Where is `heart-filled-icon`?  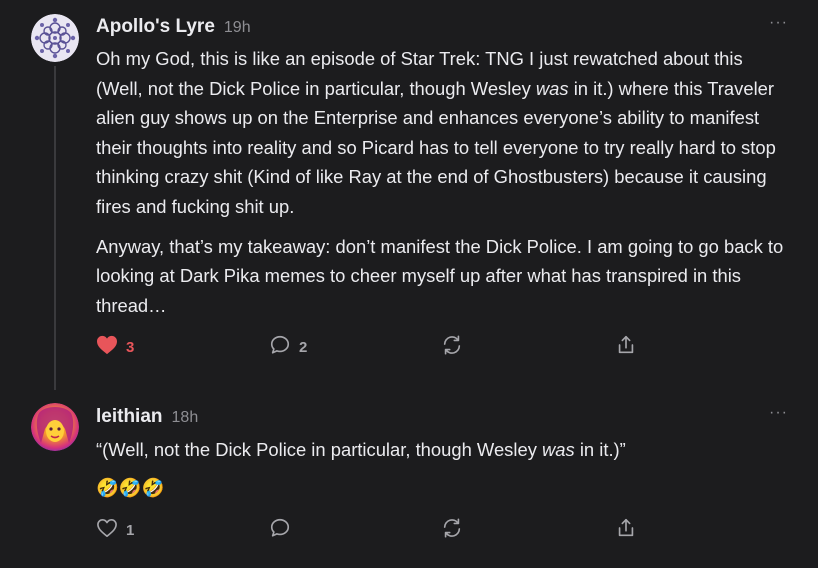
heart-filled-icon is located at coordinates (107, 347).